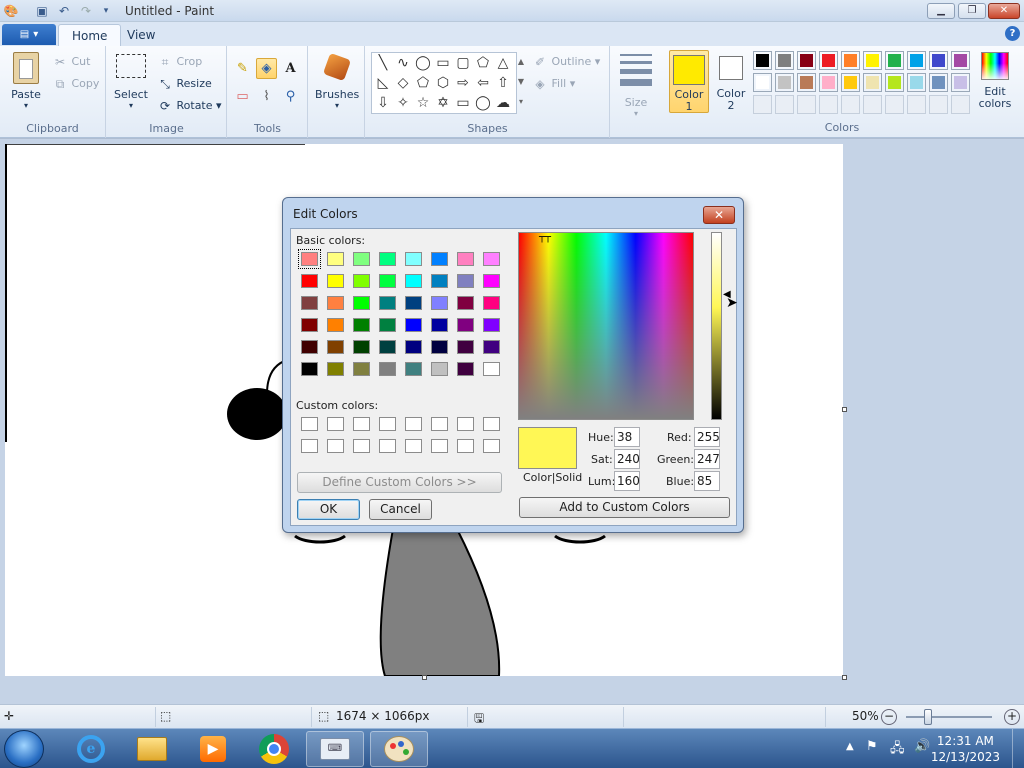 The width and height of the screenshot is (1024, 768). What do you see at coordinates (1018, 748) in the screenshot?
I see `show-desktop-button` at bounding box center [1018, 748].